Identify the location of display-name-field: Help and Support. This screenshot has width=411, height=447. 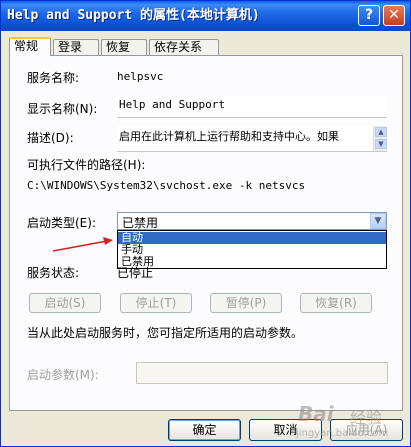
(252, 107).